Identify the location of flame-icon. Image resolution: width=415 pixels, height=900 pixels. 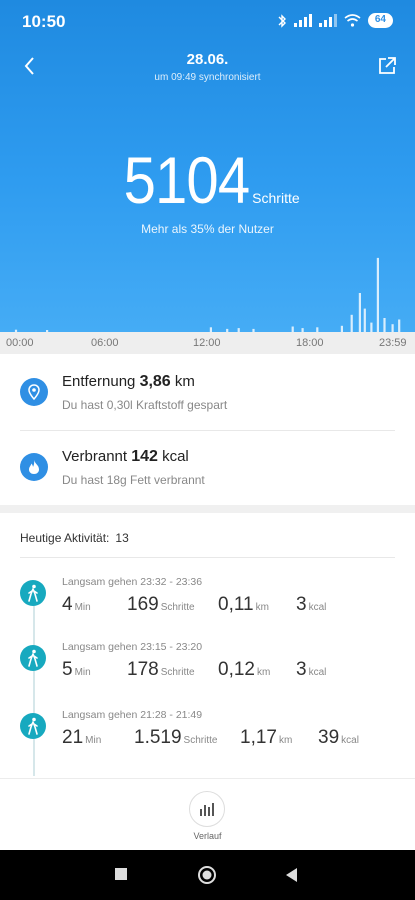
(34, 467).